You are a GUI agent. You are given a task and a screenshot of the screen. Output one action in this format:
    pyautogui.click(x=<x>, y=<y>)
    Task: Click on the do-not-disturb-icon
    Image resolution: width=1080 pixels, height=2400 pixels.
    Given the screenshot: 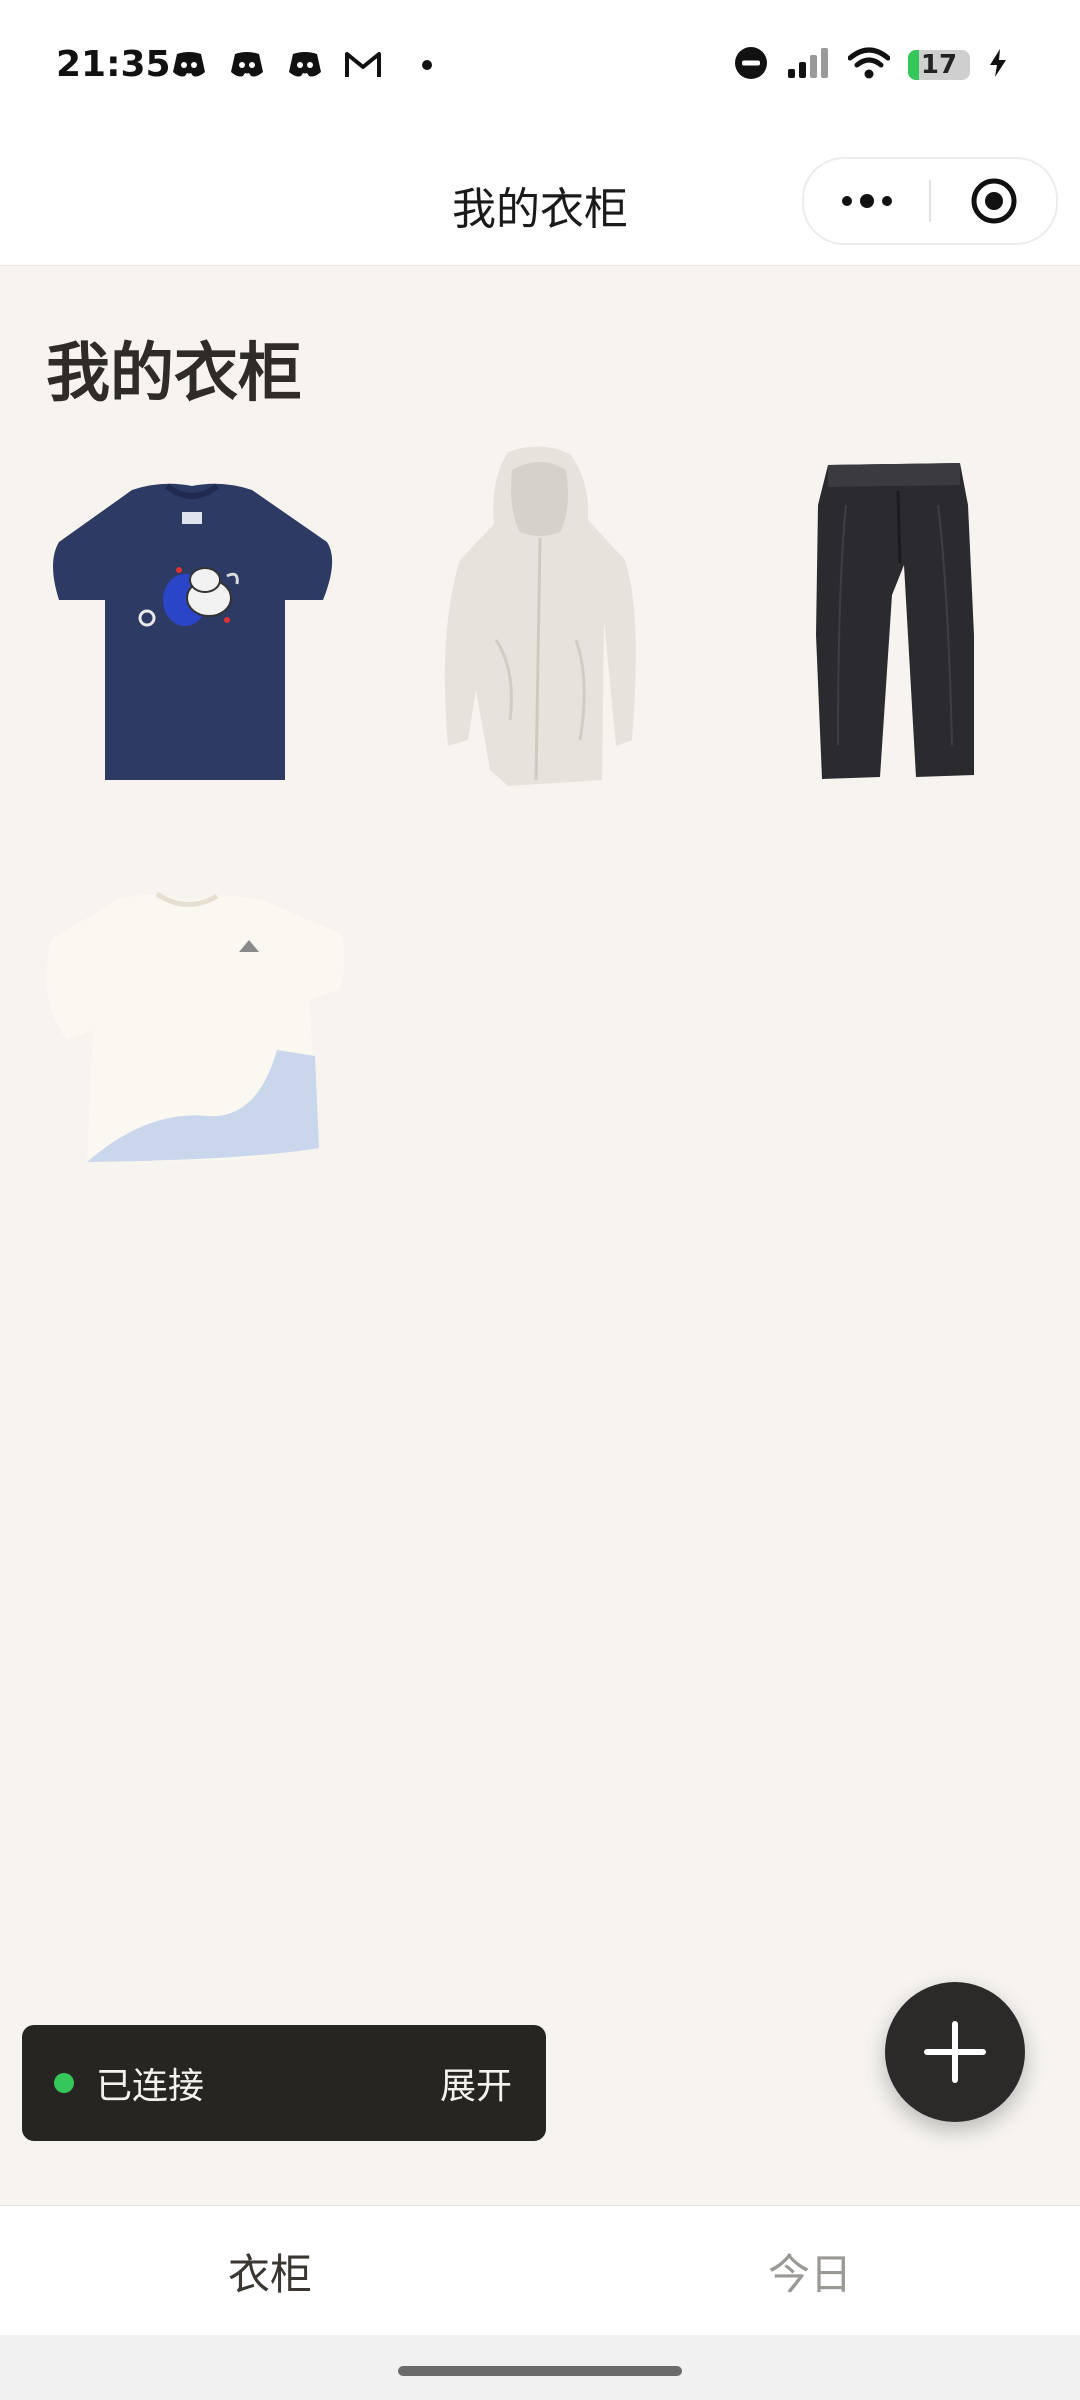 What is the action you would take?
    pyautogui.click(x=751, y=65)
    